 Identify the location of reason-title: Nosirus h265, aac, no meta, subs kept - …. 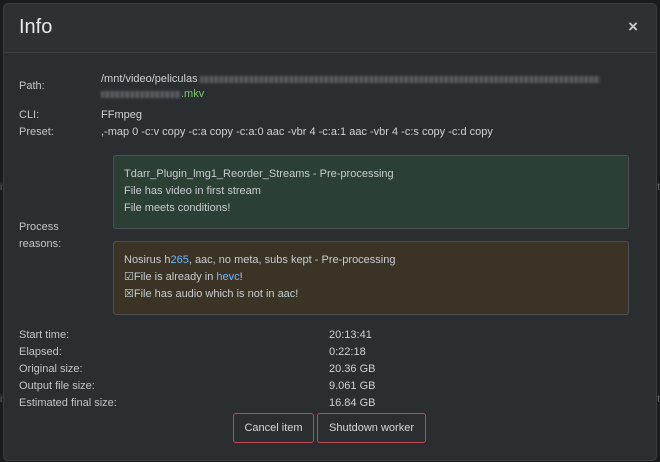
(371, 260).